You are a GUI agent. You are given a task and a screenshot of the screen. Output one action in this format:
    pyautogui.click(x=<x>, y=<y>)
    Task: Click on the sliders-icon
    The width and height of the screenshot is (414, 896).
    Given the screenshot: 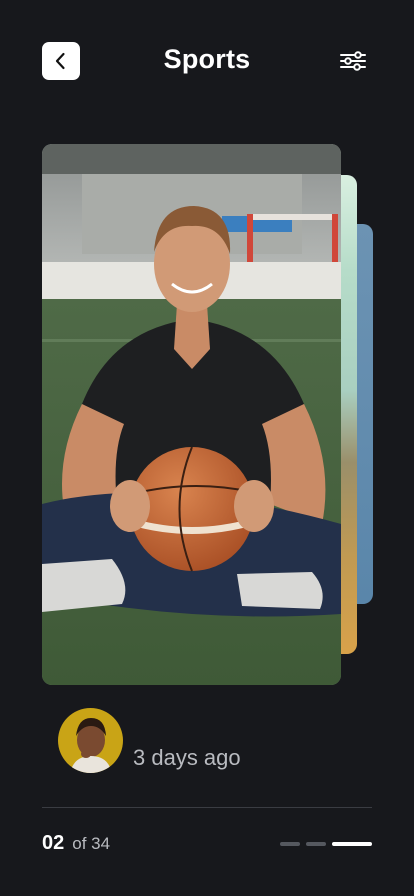 What is the action you would take?
    pyautogui.click(x=353, y=61)
    